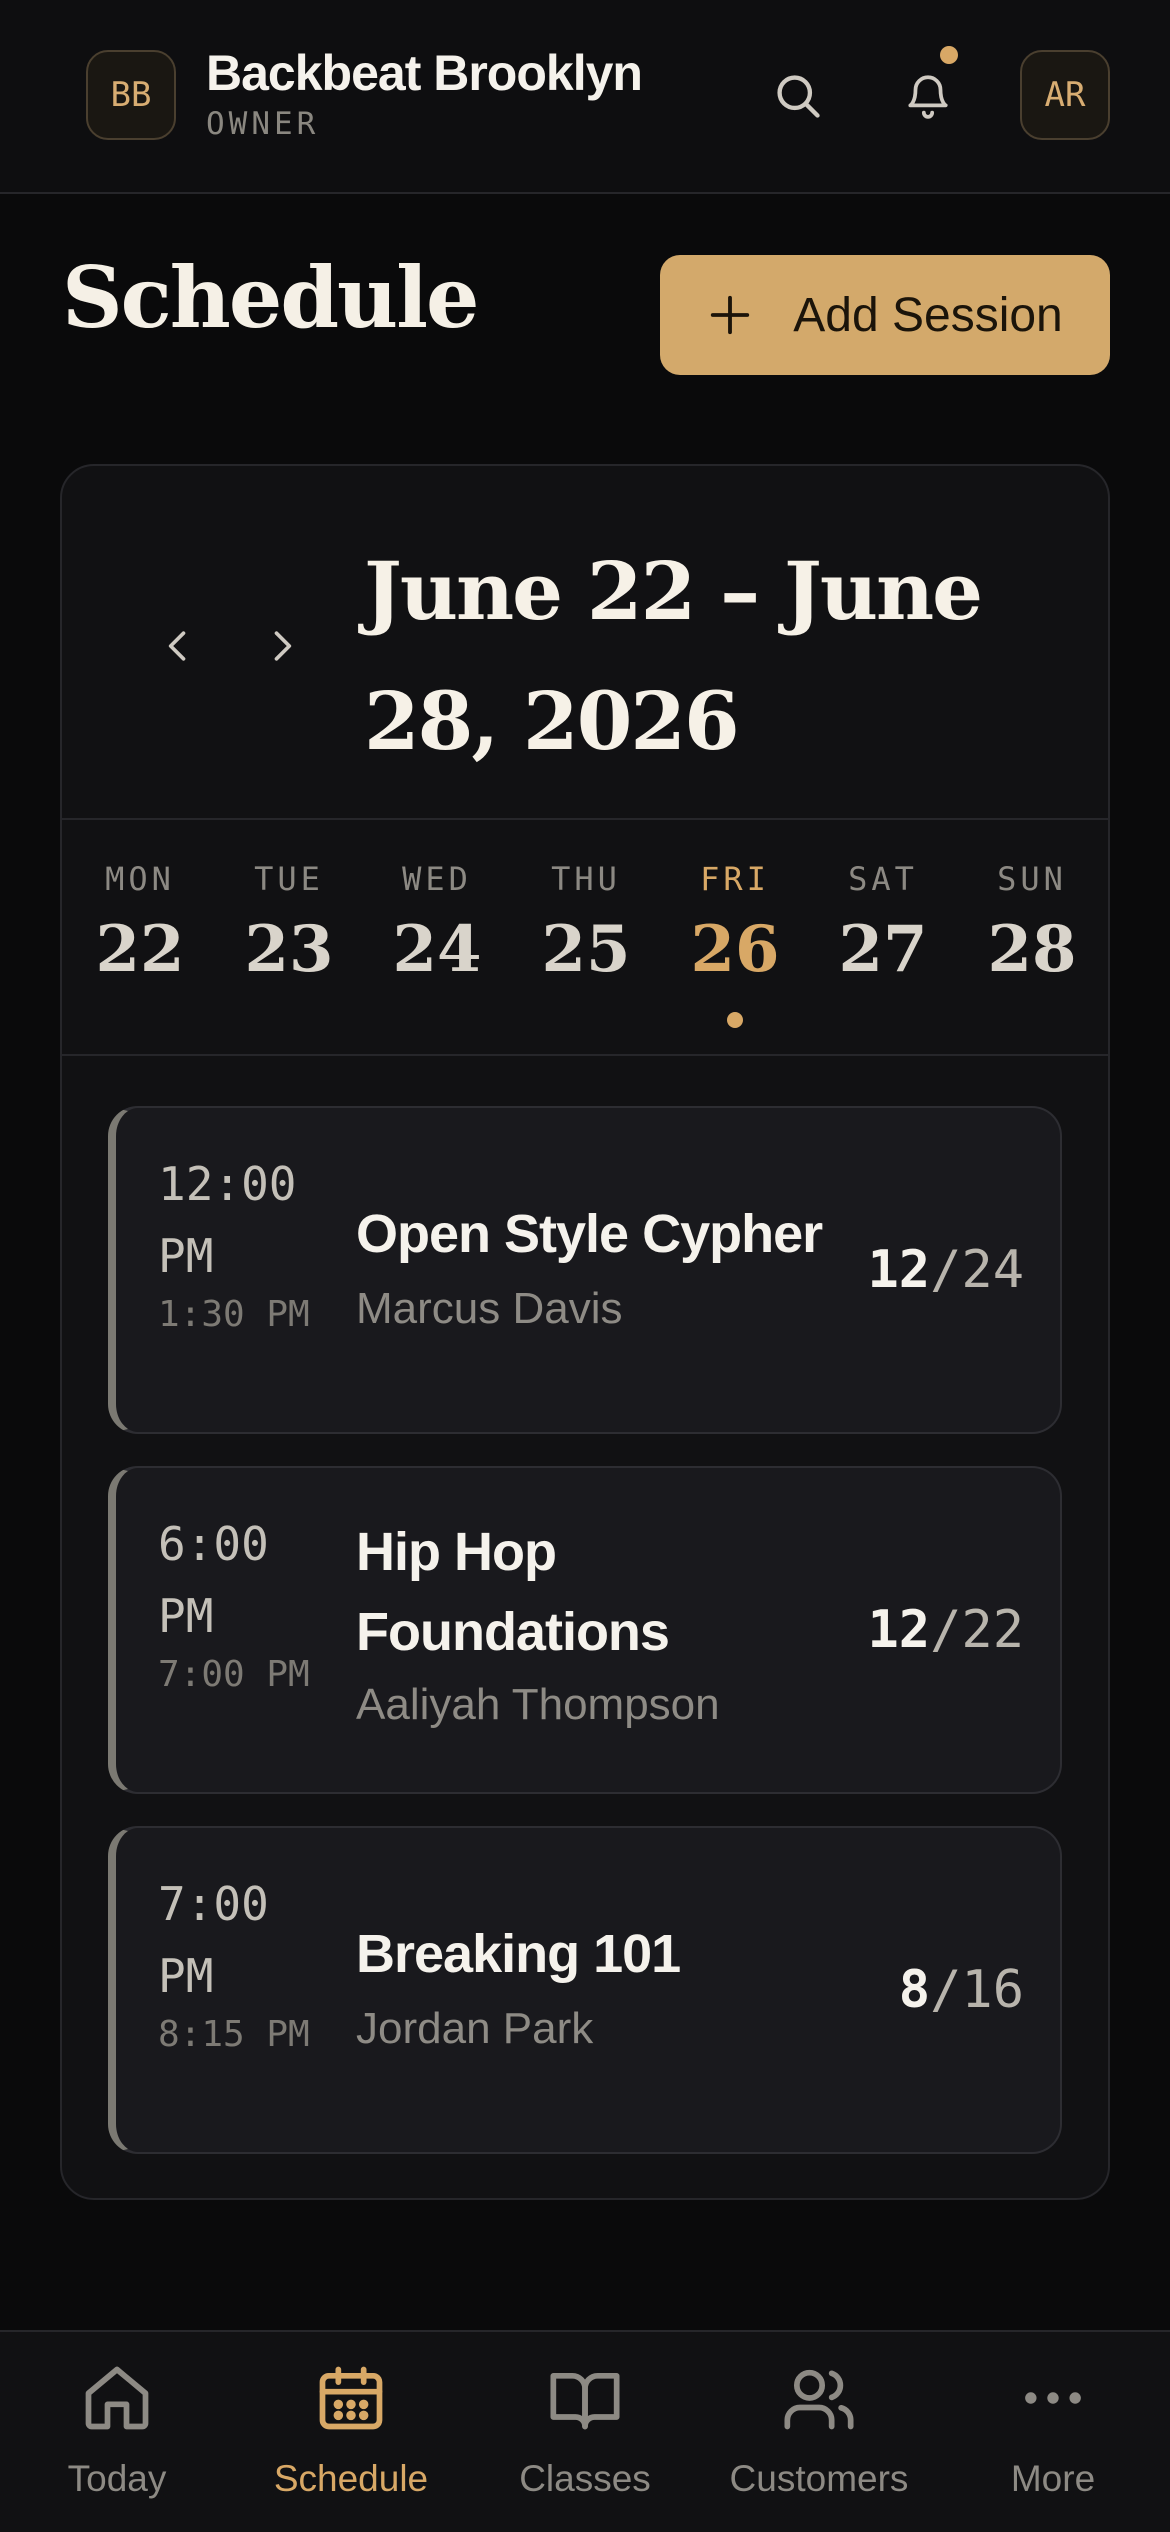 The width and height of the screenshot is (1170, 2532). What do you see at coordinates (586, 879) in the screenshot?
I see `day-name: THU` at bounding box center [586, 879].